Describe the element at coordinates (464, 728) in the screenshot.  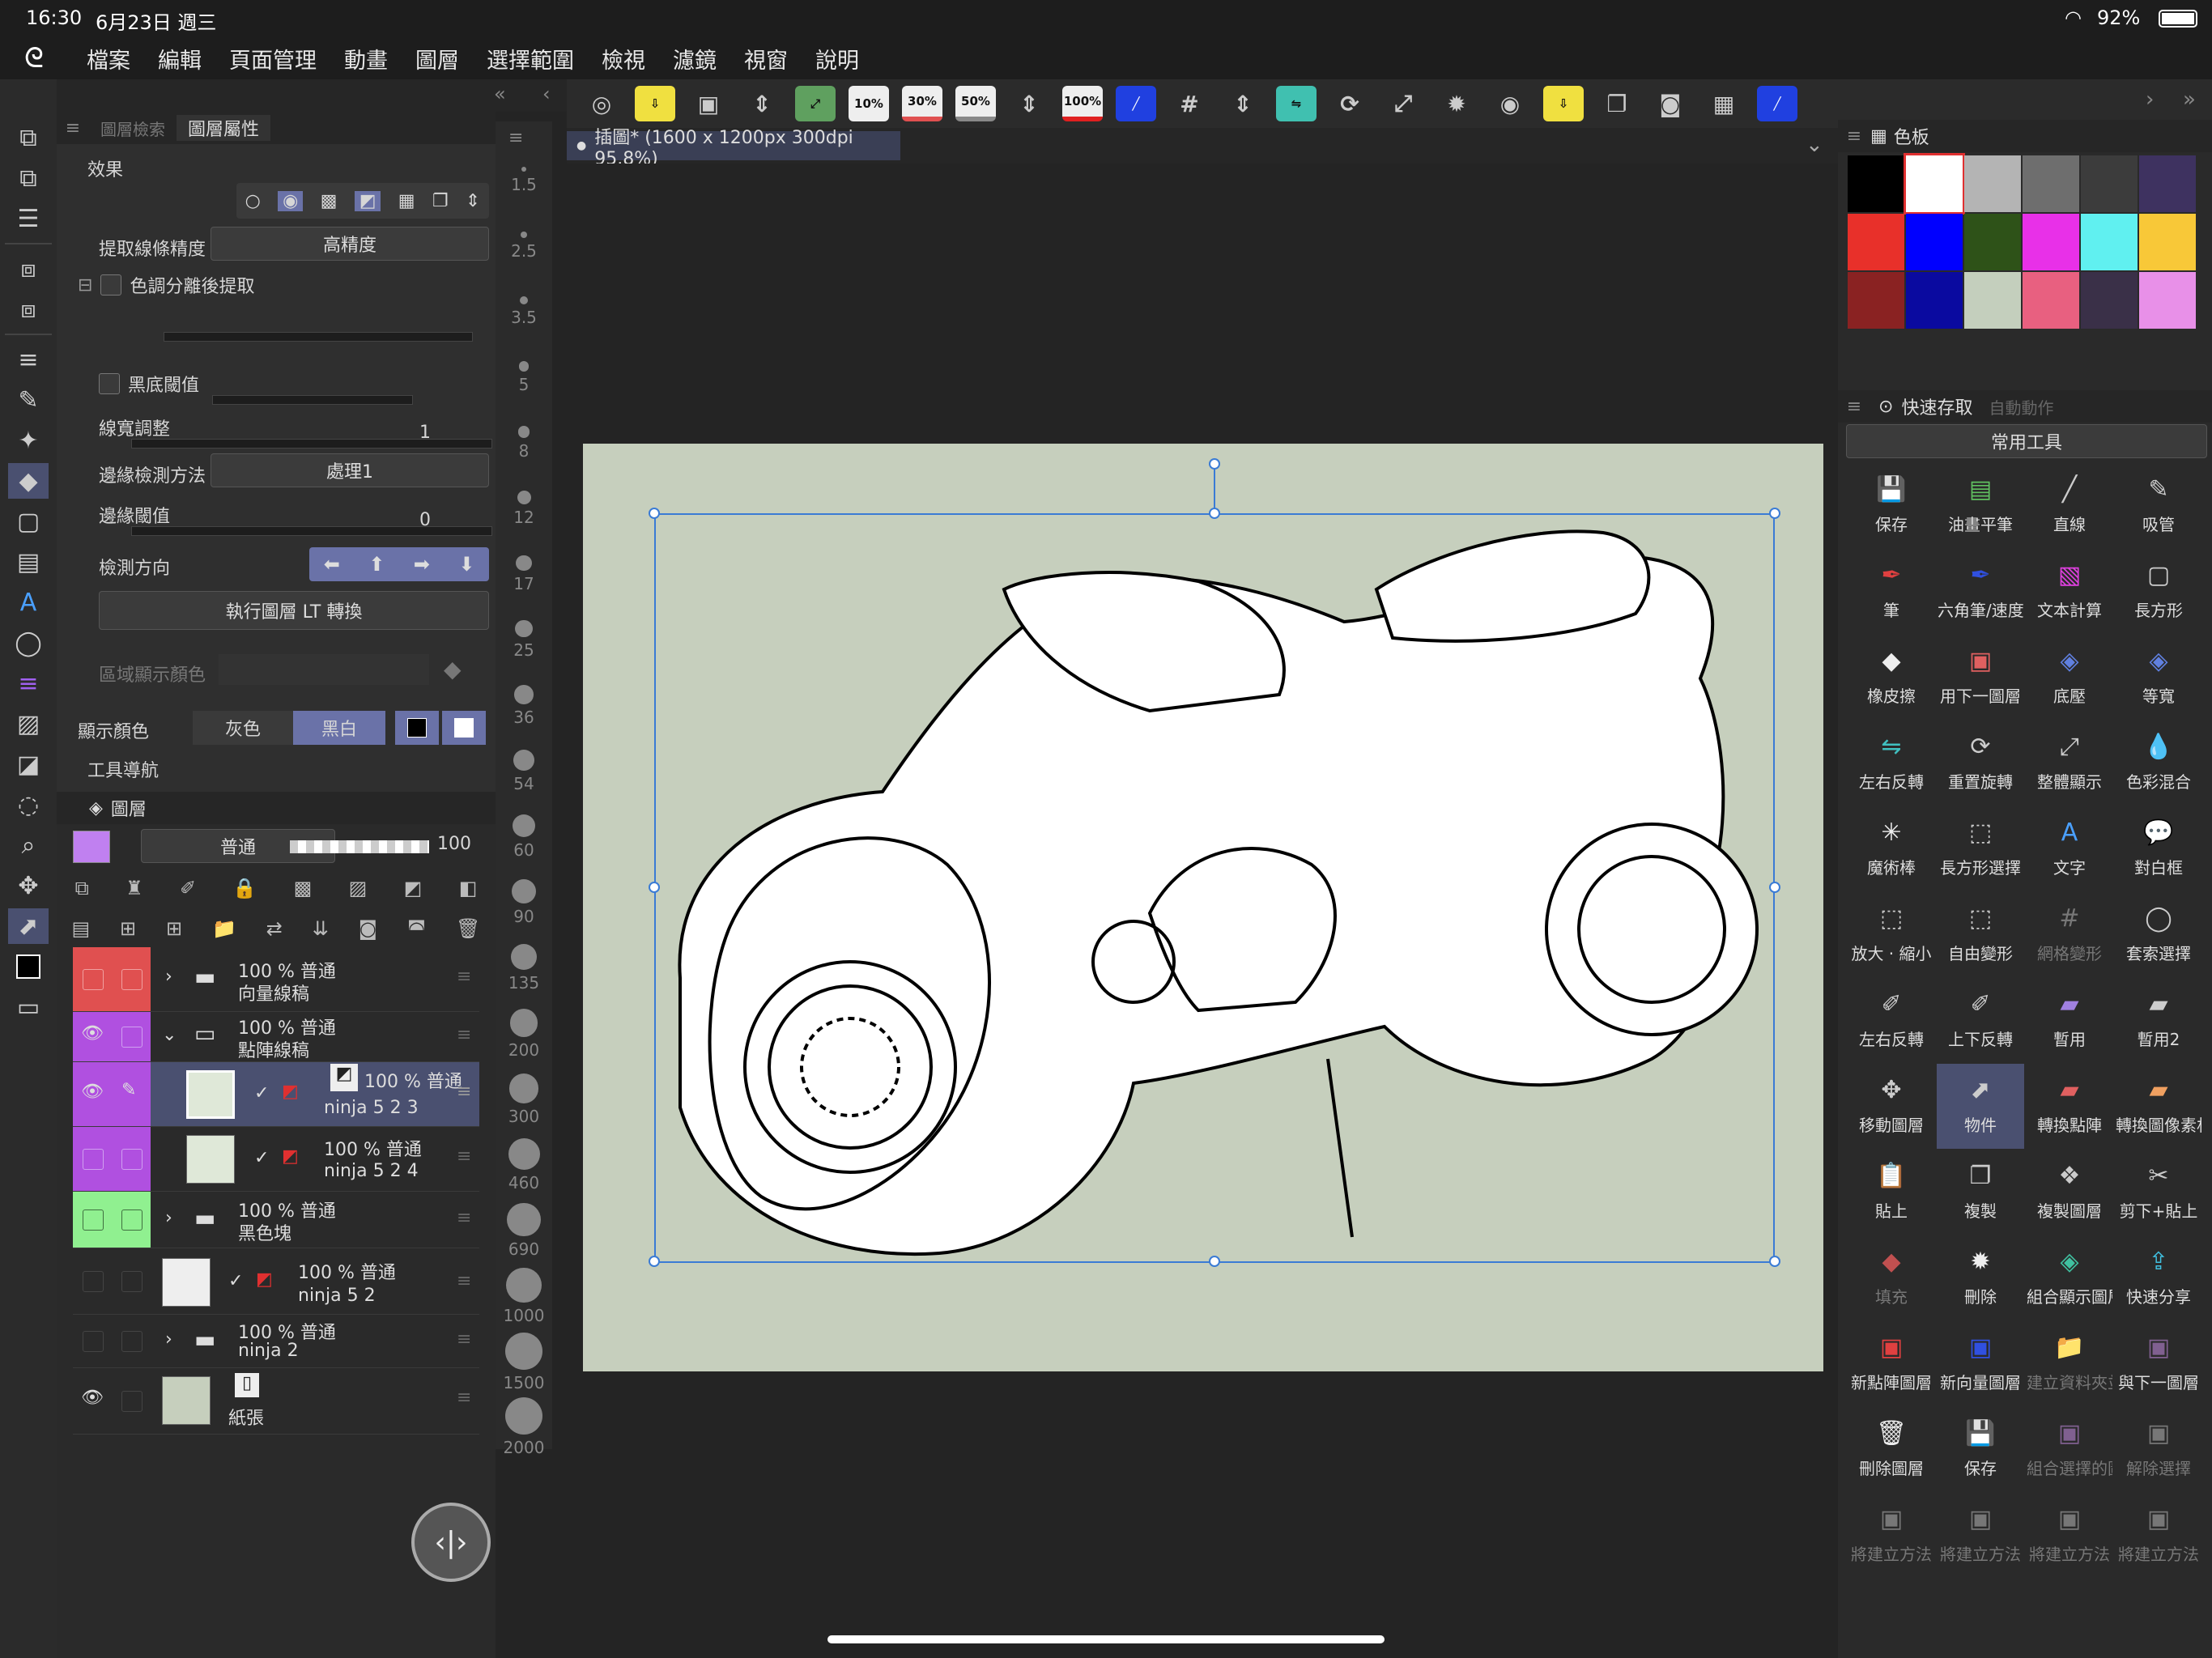
I see `white-color-button` at that location.